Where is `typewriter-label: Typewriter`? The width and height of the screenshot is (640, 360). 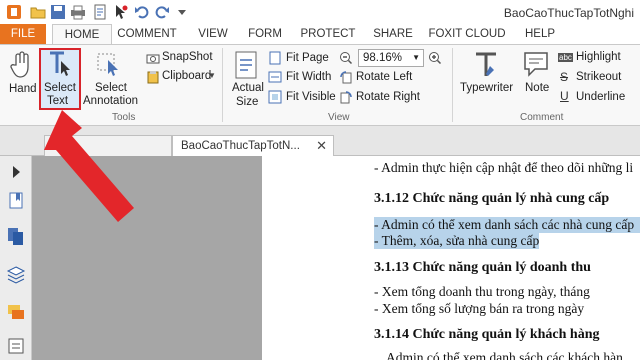 typewriter-label: Typewriter is located at coordinates (487, 88).